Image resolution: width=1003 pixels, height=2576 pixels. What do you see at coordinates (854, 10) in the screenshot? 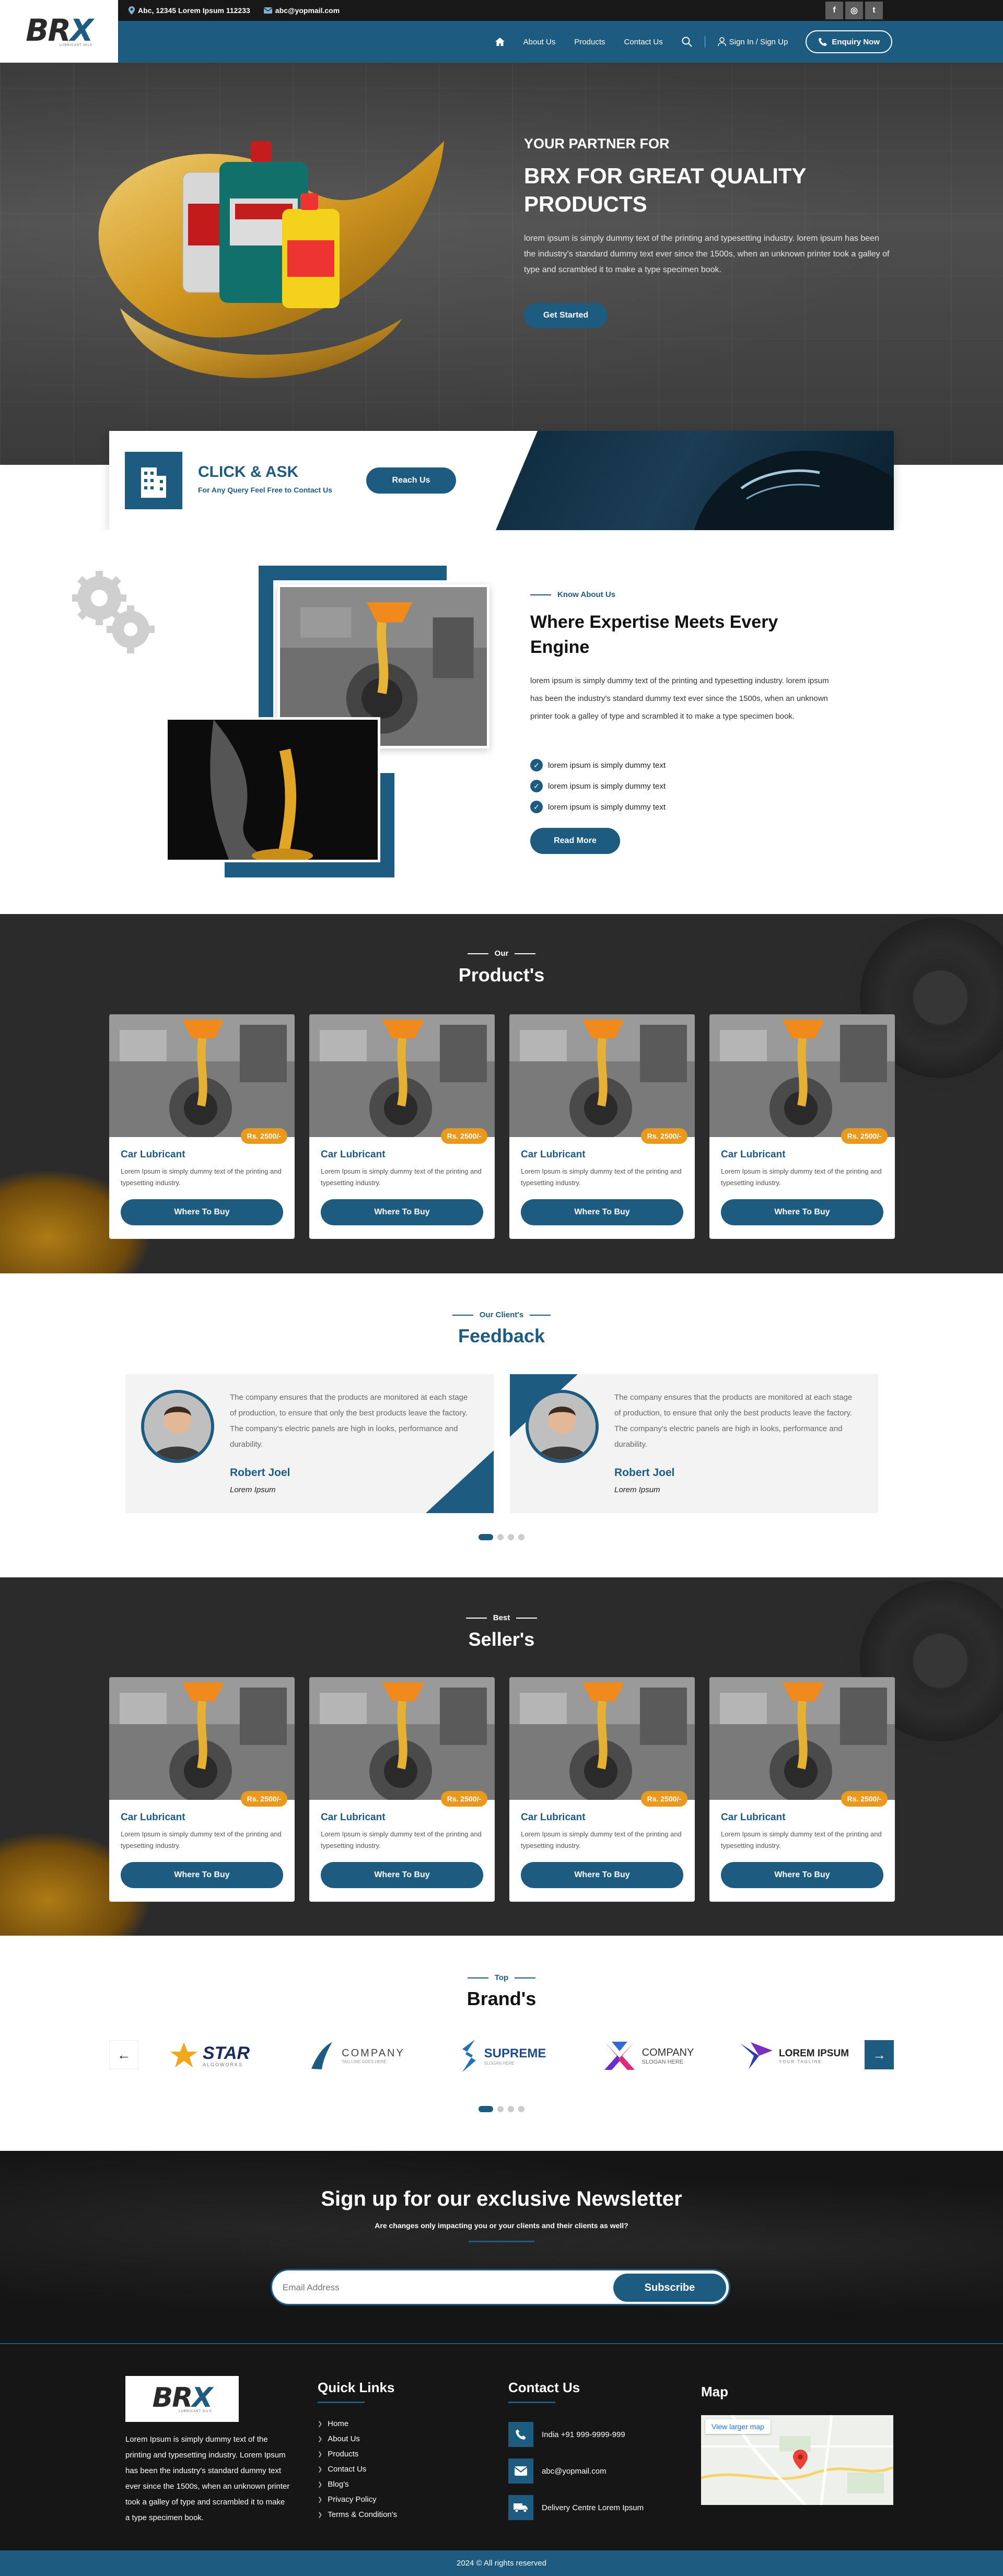
I see `instagram-icon: ◎` at bounding box center [854, 10].